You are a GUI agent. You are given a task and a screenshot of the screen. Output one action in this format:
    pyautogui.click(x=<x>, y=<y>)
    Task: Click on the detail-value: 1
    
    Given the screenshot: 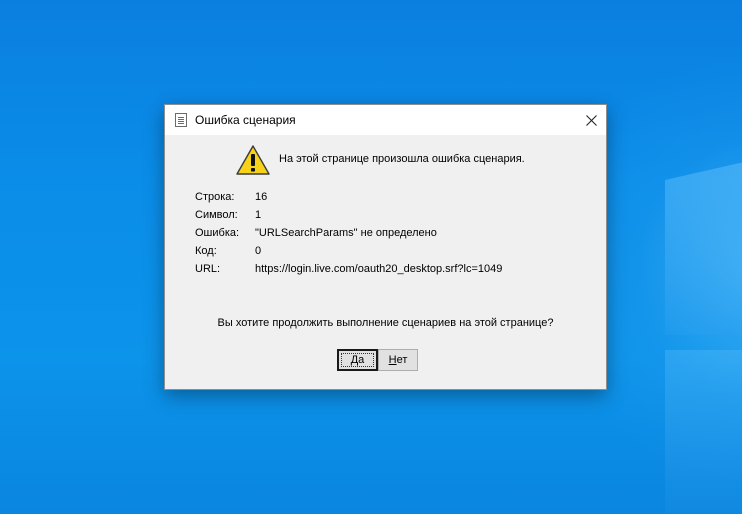 What is the action you would take?
    pyautogui.click(x=258, y=215)
    